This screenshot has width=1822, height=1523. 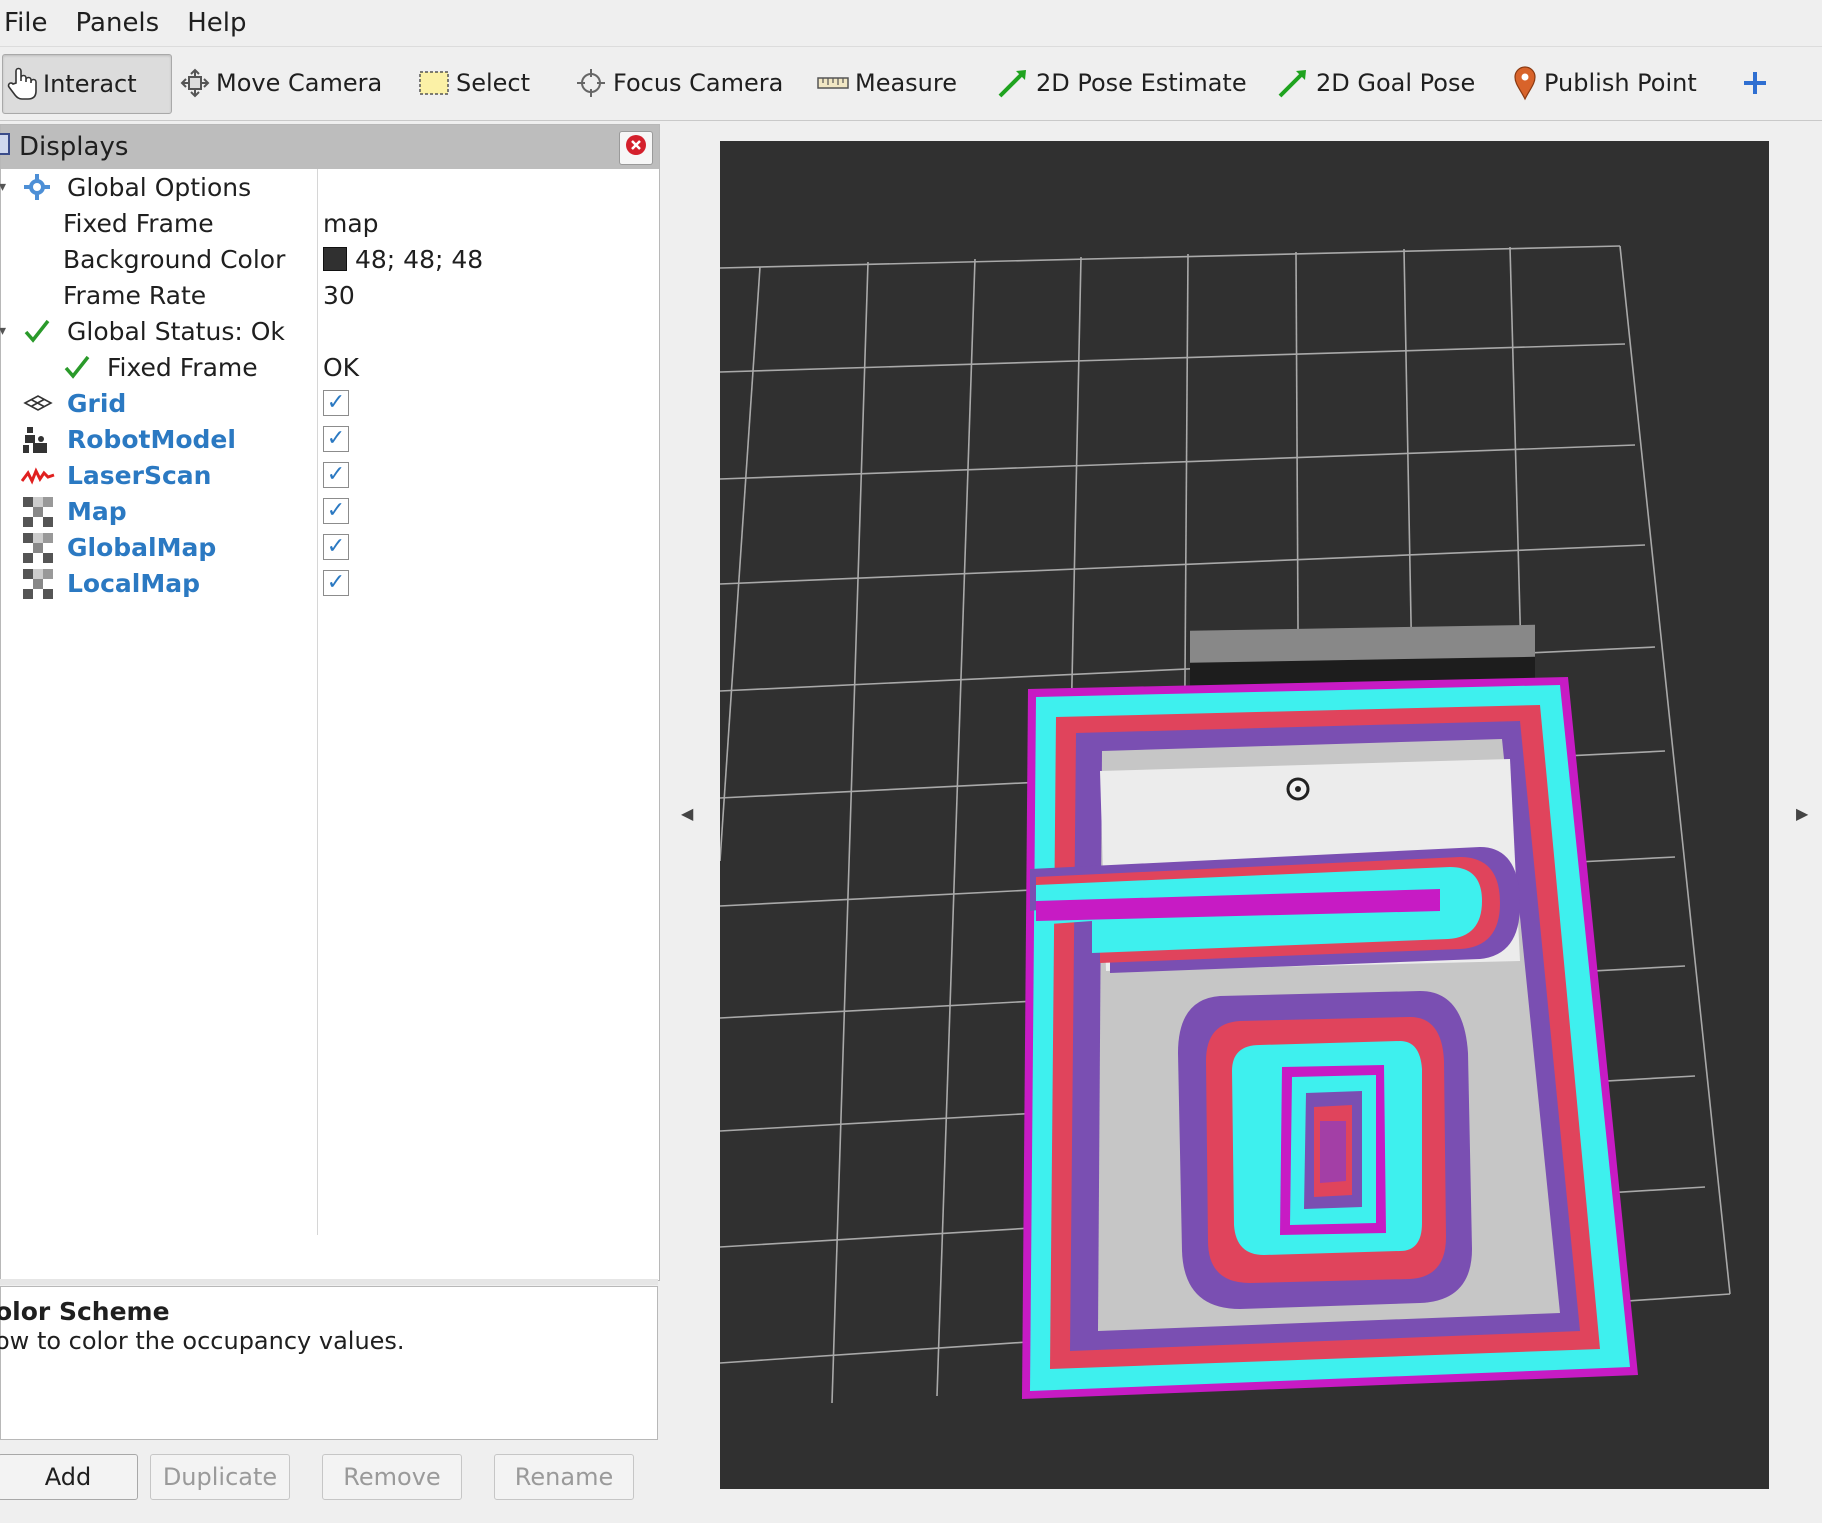 What do you see at coordinates (1141, 83) in the screenshot?
I see `pose-estimate-label: 2D Pose Estimate` at bounding box center [1141, 83].